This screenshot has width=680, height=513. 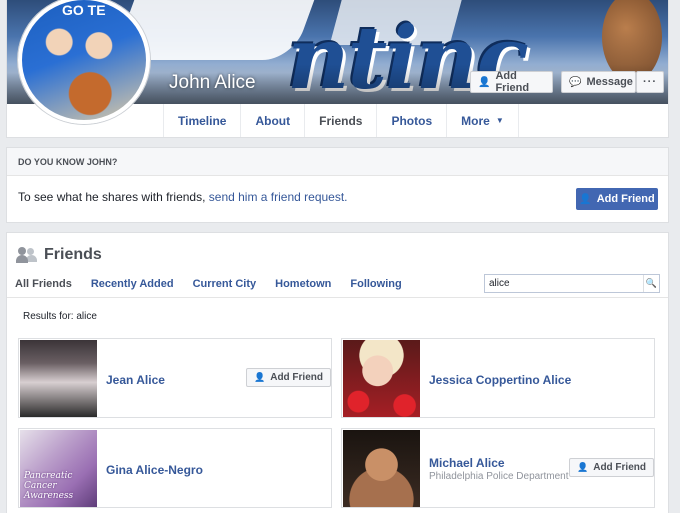 What do you see at coordinates (411, 120) in the screenshot?
I see `tab-photos: Photos` at bounding box center [411, 120].